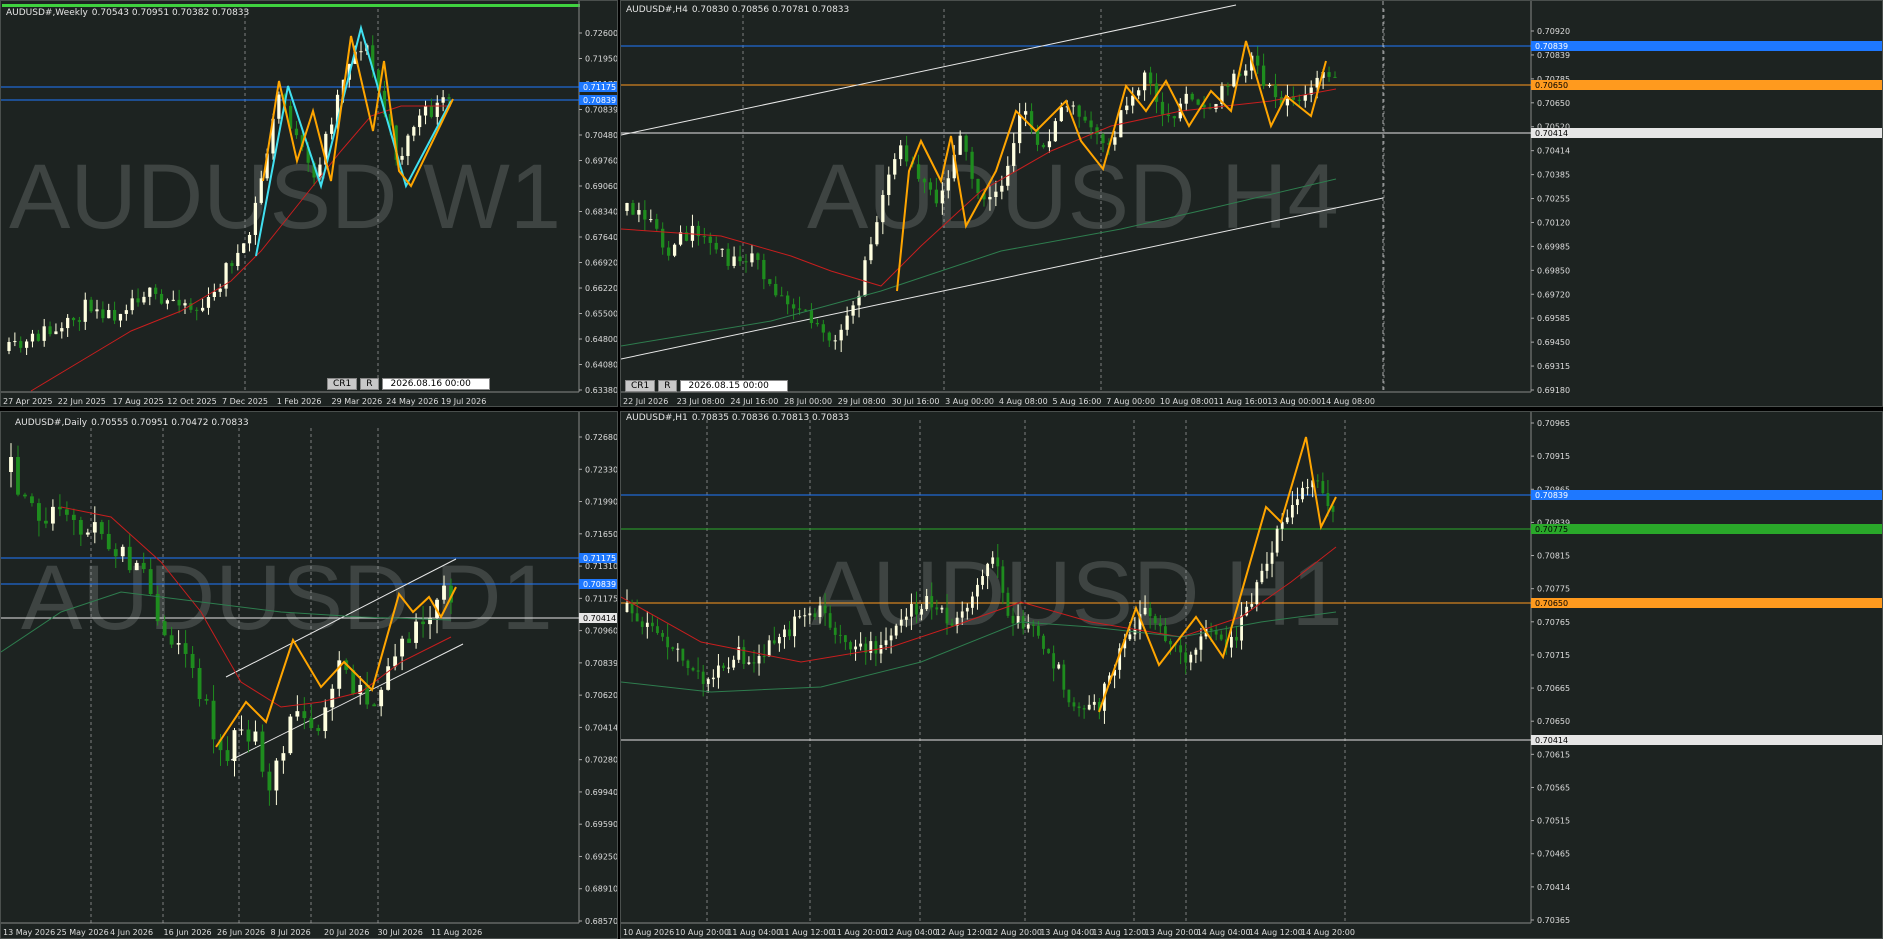  Describe the element at coordinates (601, 631) in the screenshot. I see `price-label: 0.70960` at that location.